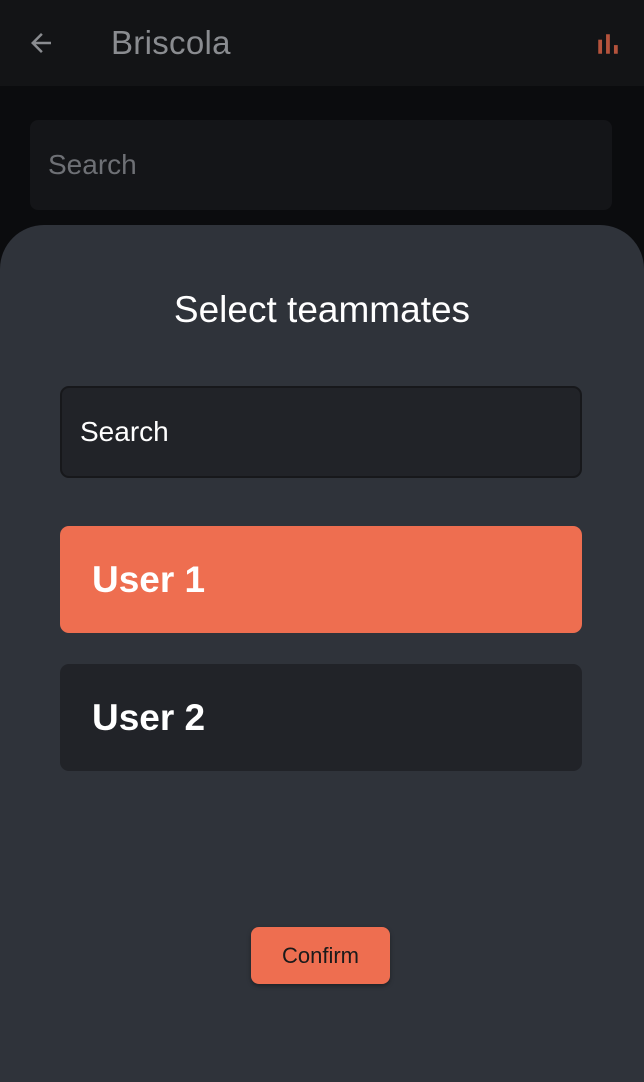 This screenshot has width=644, height=1082. I want to click on confirm-button: Confirm, so click(320, 955).